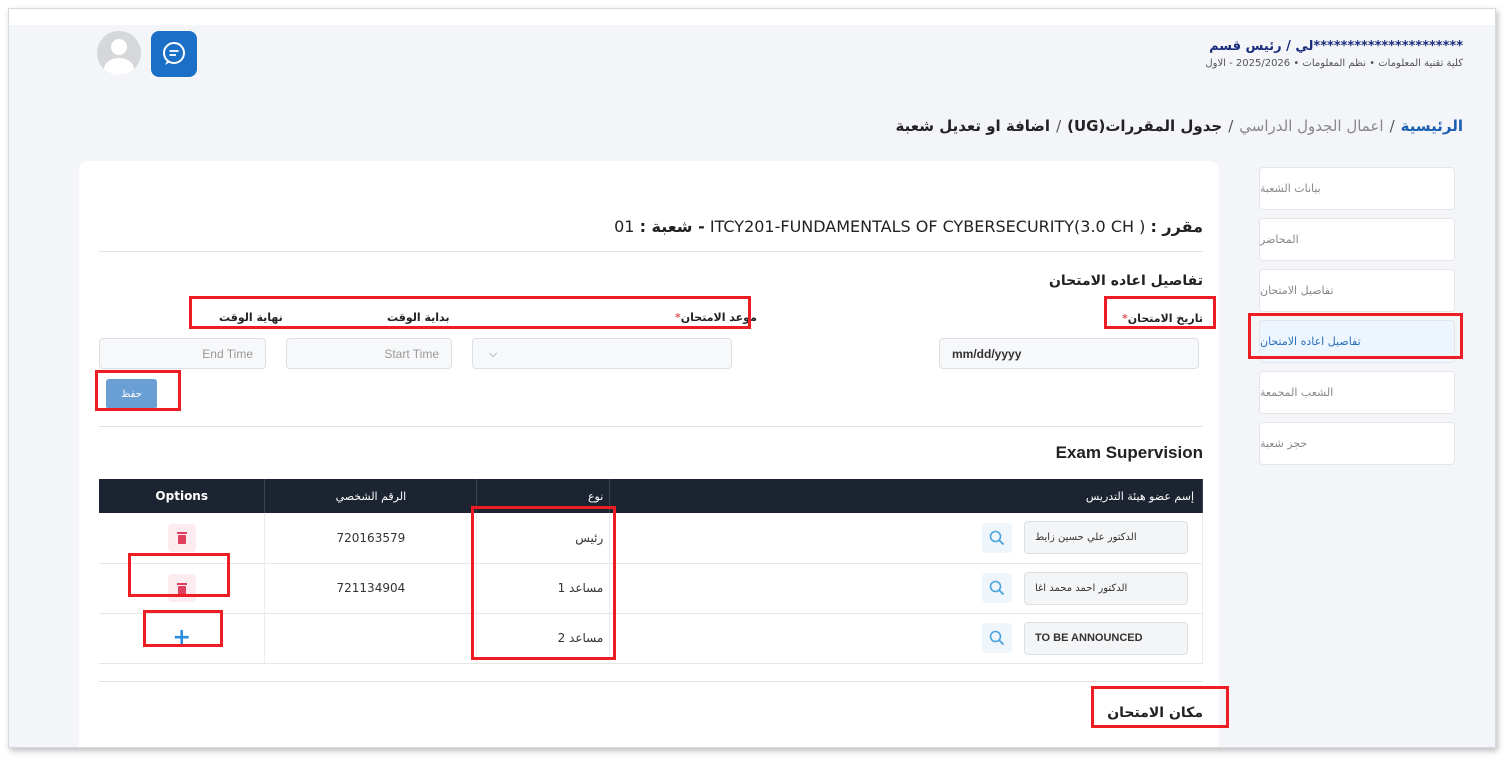 The image size is (1504, 759). What do you see at coordinates (1129, 452) in the screenshot?
I see `exam-supervision-title: Exam Supervision` at bounding box center [1129, 452].